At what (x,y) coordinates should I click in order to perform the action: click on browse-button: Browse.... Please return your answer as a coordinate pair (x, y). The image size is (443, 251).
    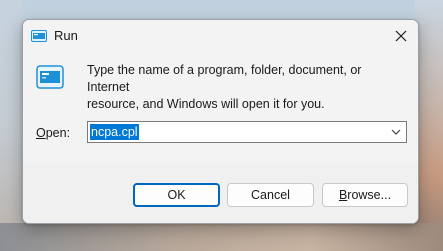
    Looking at the image, I should click on (365, 195).